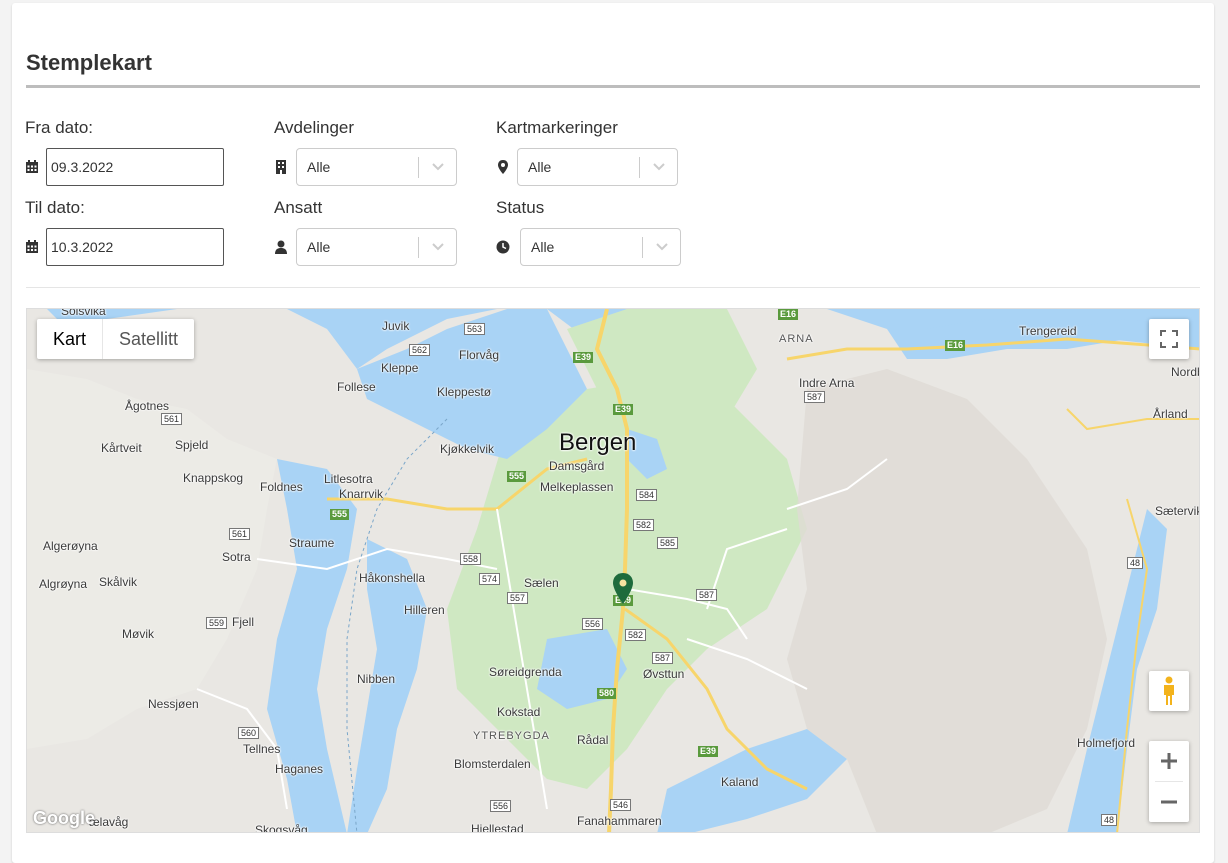 The height and width of the screenshot is (863, 1228). What do you see at coordinates (1109, 820) in the screenshot?
I see `road-shield: 48` at bounding box center [1109, 820].